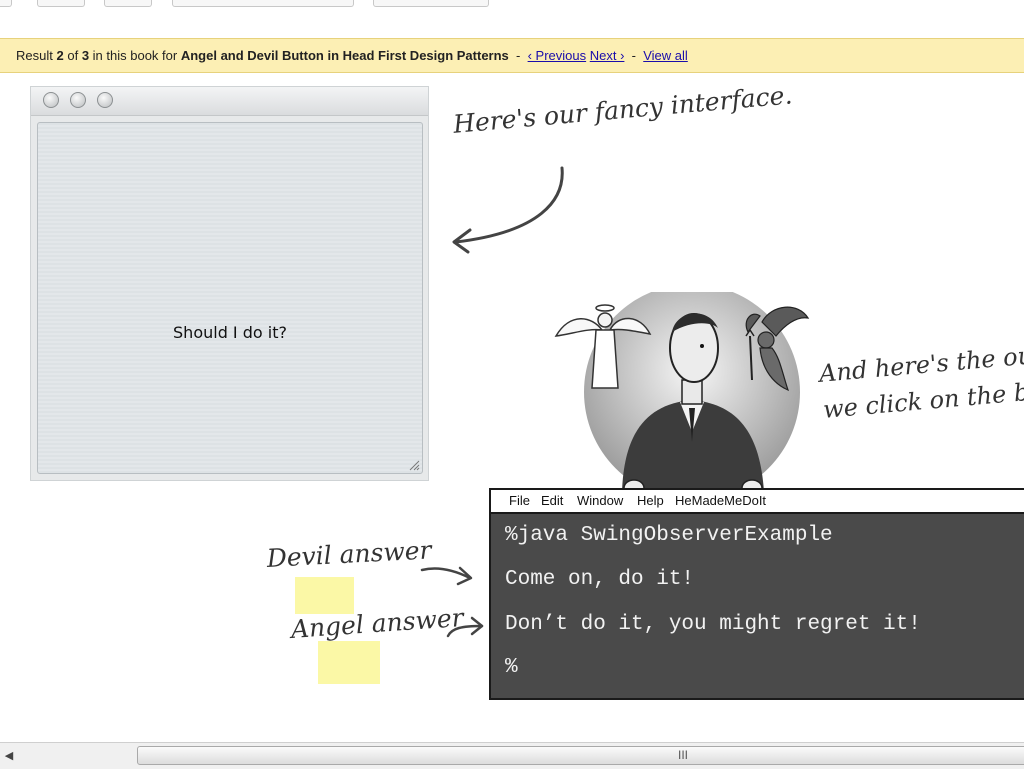 The width and height of the screenshot is (1024, 769). What do you see at coordinates (720, 501) in the screenshot?
I see `menu-hemademedoit: HeMadeMeDoIt` at bounding box center [720, 501].